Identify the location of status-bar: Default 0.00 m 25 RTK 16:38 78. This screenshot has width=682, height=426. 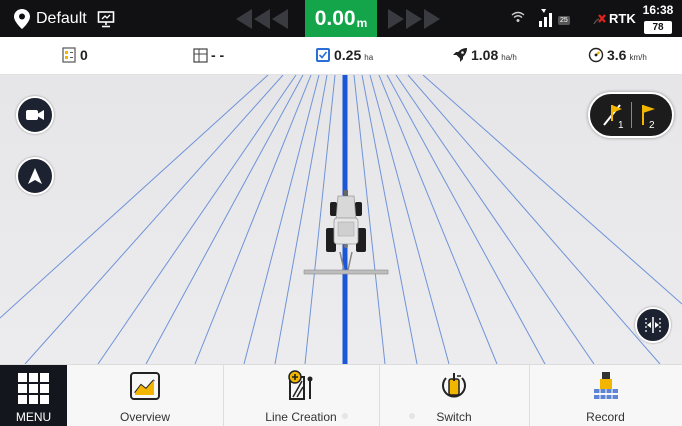
(341, 18).